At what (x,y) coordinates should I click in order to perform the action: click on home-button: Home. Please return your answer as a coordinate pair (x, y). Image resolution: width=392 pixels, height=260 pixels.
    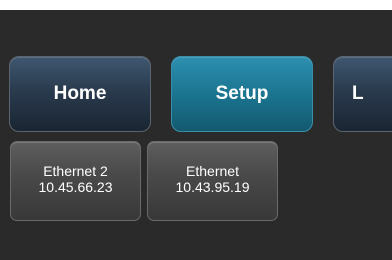
    Looking at the image, I should click on (80, 94).